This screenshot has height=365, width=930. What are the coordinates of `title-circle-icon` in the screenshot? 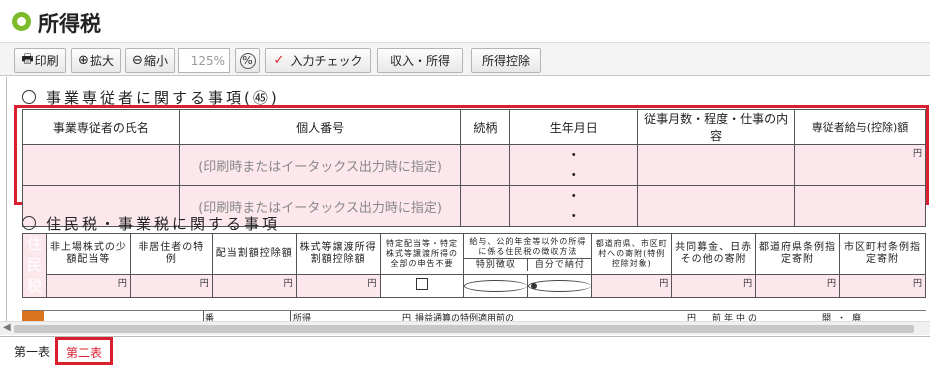 It's located at (21, 21).